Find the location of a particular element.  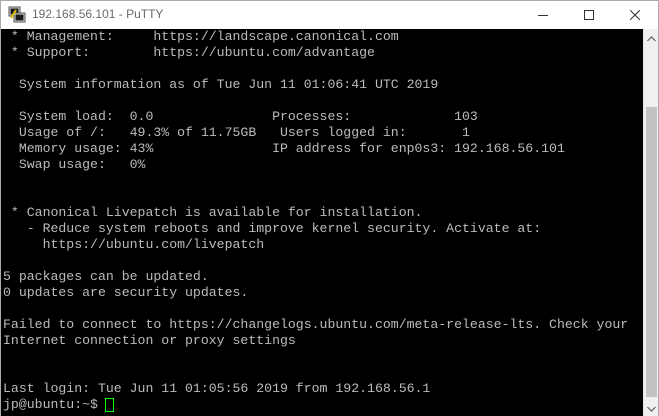

terminal-line: Internet connection or proxy settings is located at coordinates (149, 340).